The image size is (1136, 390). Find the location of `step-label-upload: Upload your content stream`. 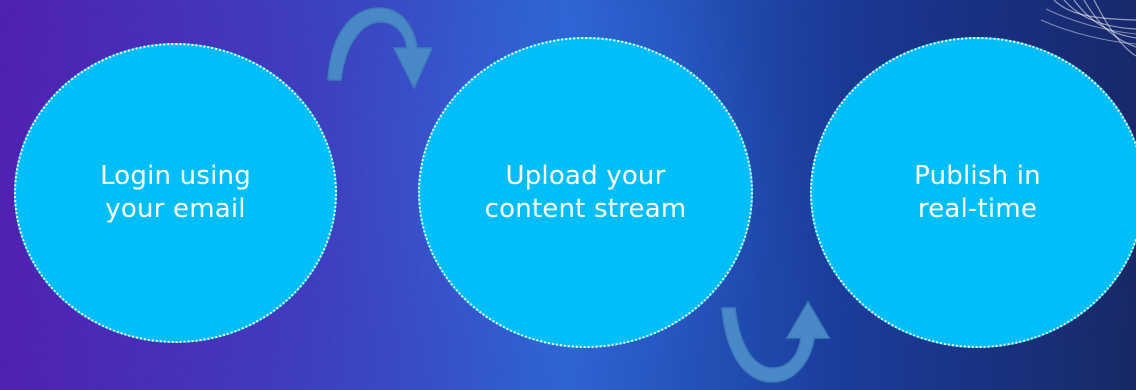

step-label-upload: Upload your content stream is located at coordinates (585, 192).